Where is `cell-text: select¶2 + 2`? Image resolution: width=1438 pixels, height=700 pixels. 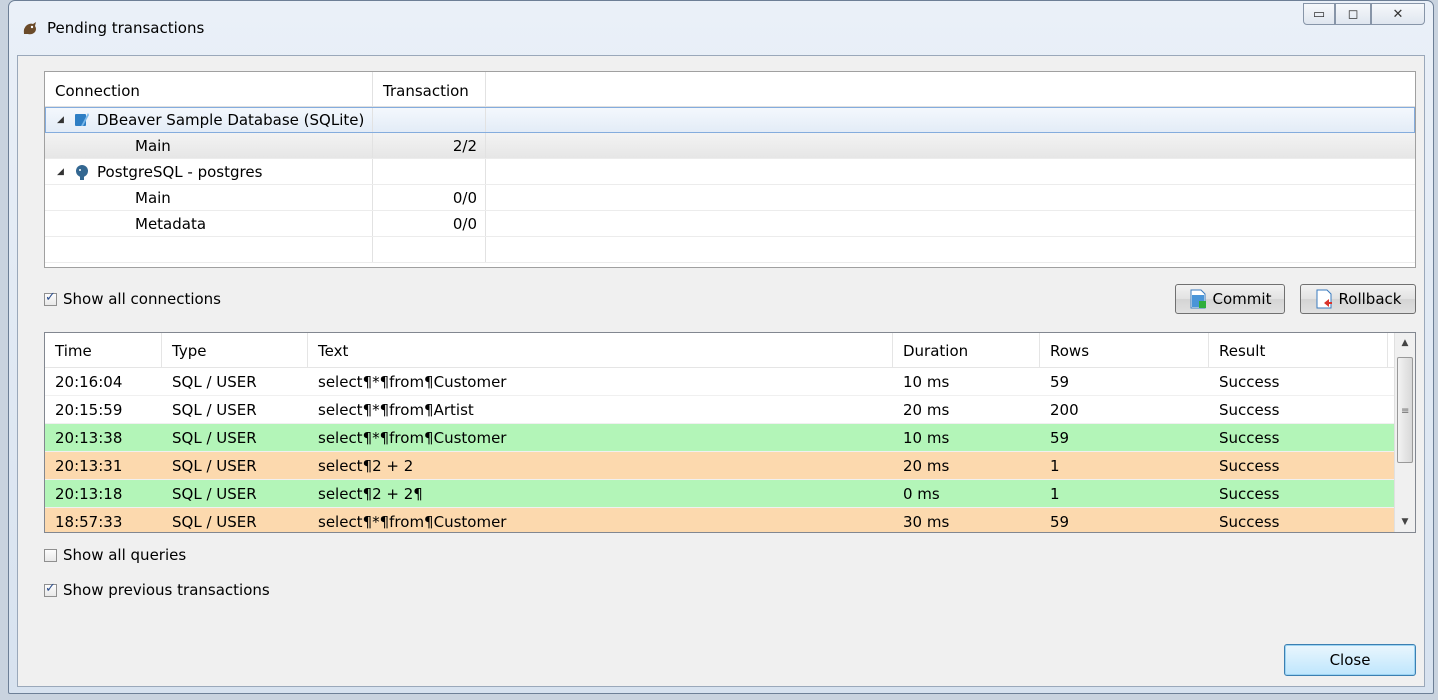
cell-text: select¶2 + 2 is located at coordinates (366, 465).